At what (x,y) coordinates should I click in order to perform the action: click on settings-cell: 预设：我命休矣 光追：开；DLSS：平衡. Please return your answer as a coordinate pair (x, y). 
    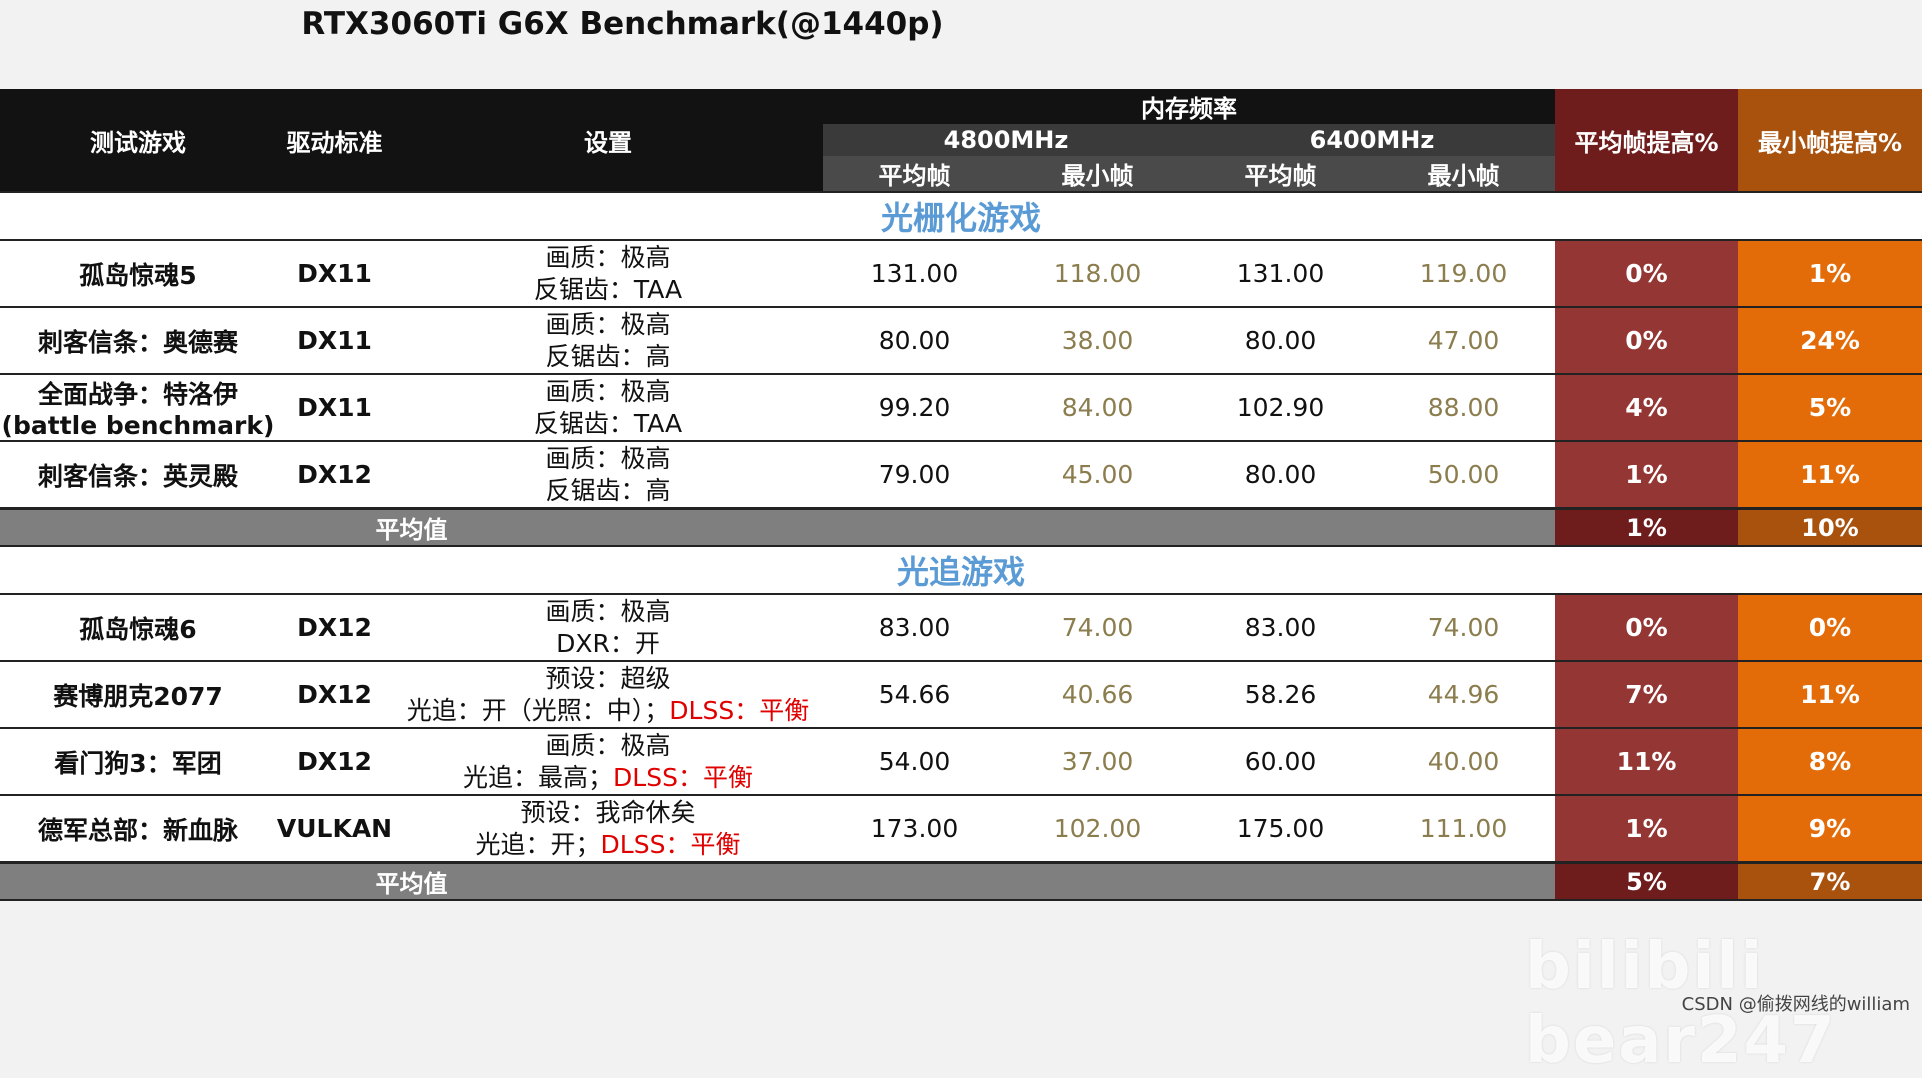
    Looking at the image, I should click on (608, 828).